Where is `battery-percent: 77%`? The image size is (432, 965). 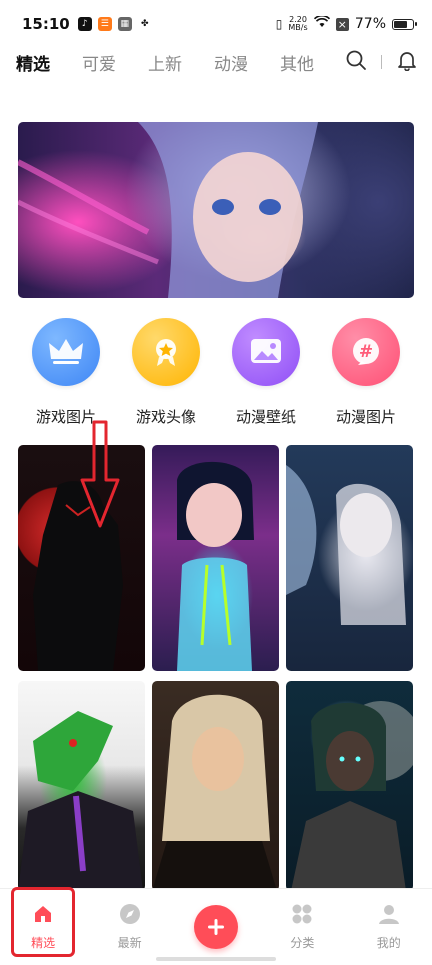
battery-percent: 77% is located at coordinates (370, 24).